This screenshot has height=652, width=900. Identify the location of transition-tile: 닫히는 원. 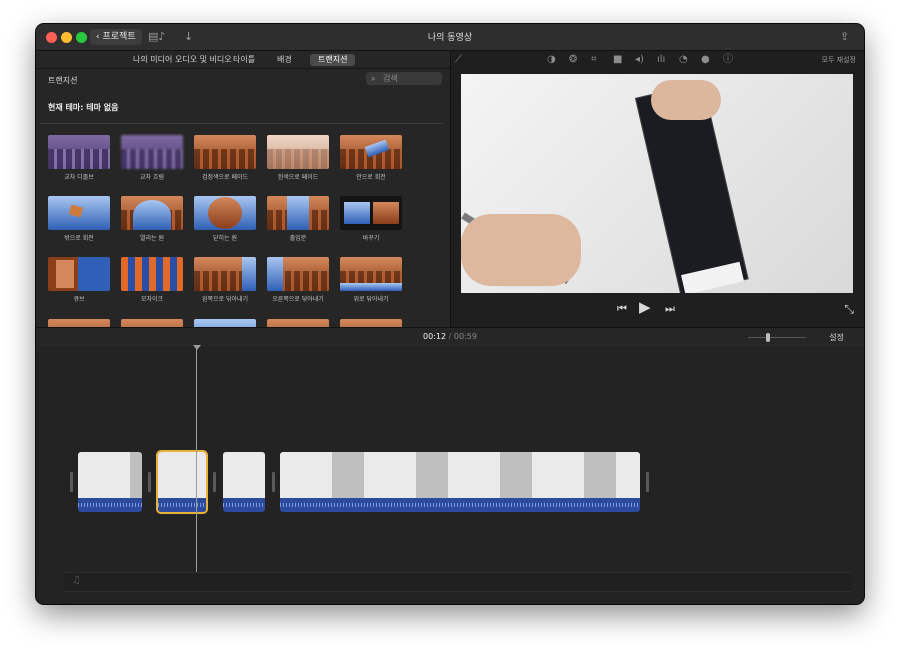
(225, 219).